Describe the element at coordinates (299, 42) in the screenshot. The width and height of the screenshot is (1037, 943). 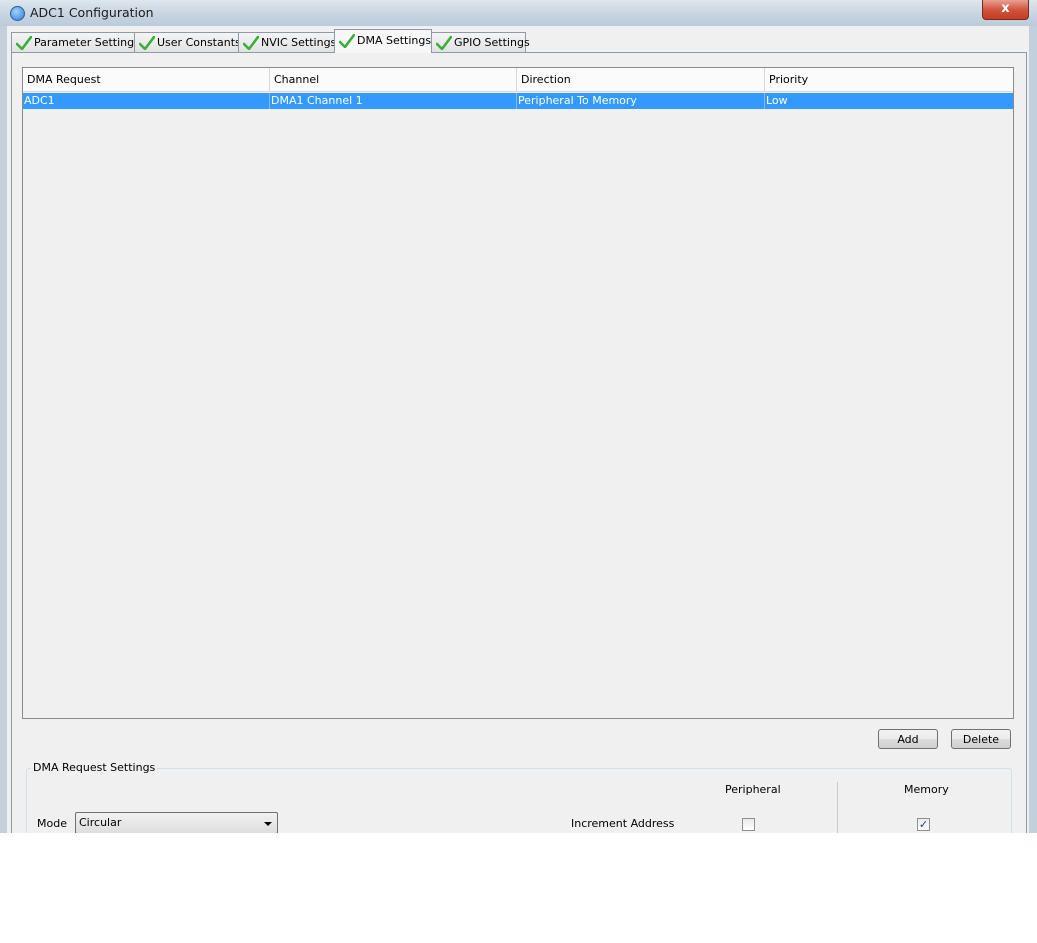
I see `tab-label: NVIC Settings` at that location.